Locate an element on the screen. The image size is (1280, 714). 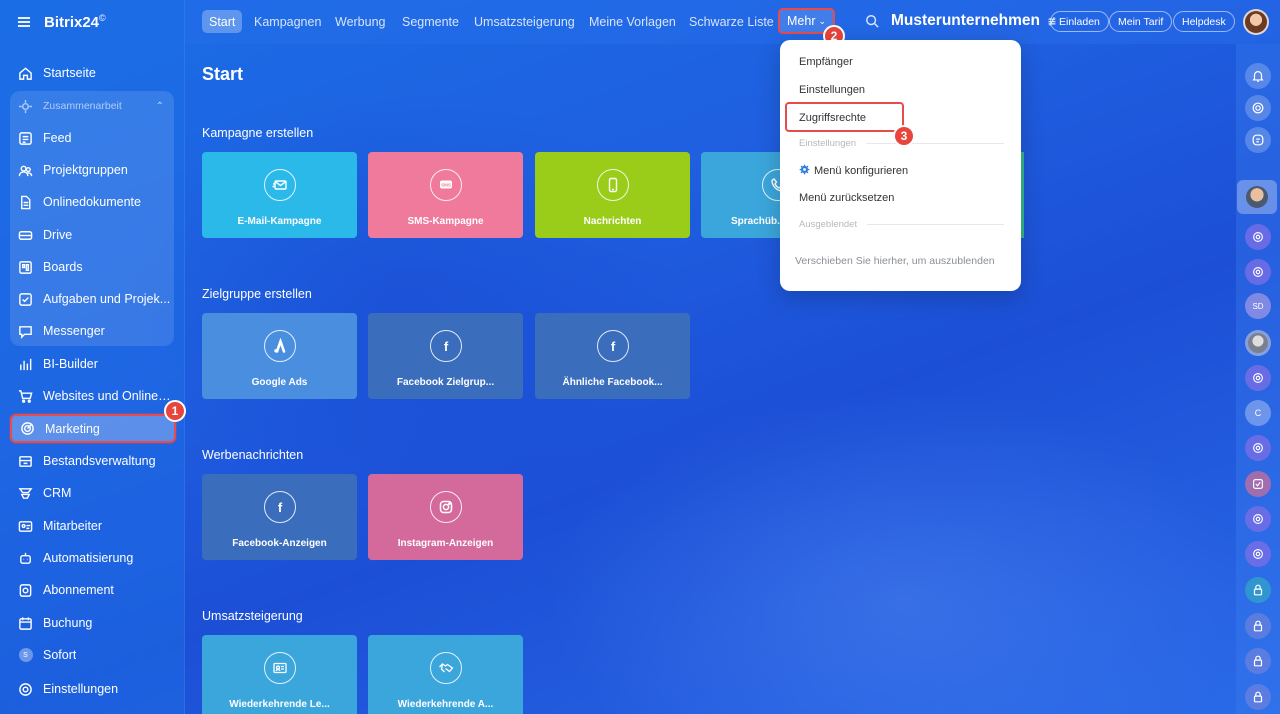
tab-umsatzsteigerung: Umsatzsteigerung is located at coordinates (524, 21).